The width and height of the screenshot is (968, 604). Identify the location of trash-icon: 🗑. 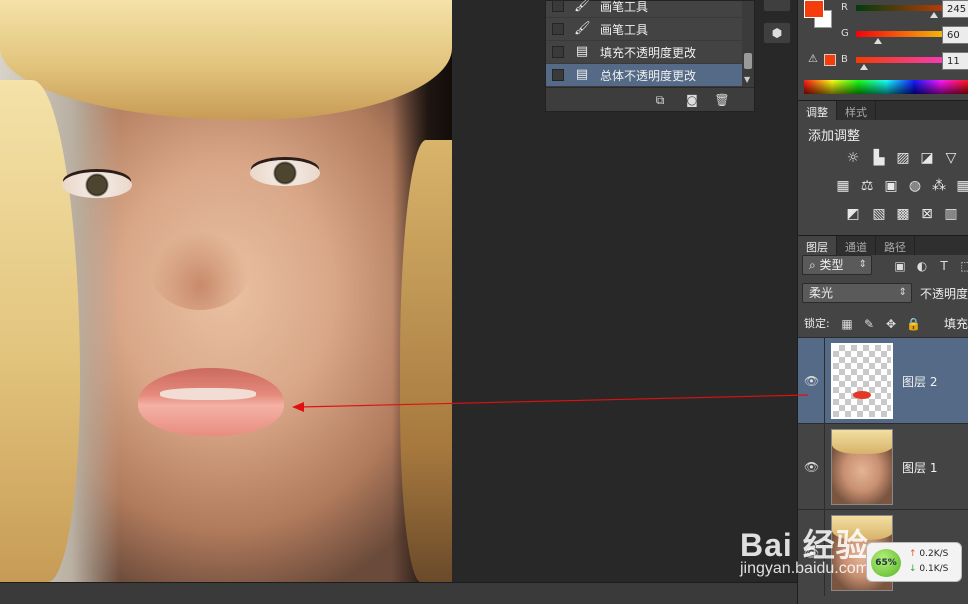
(722, 100).